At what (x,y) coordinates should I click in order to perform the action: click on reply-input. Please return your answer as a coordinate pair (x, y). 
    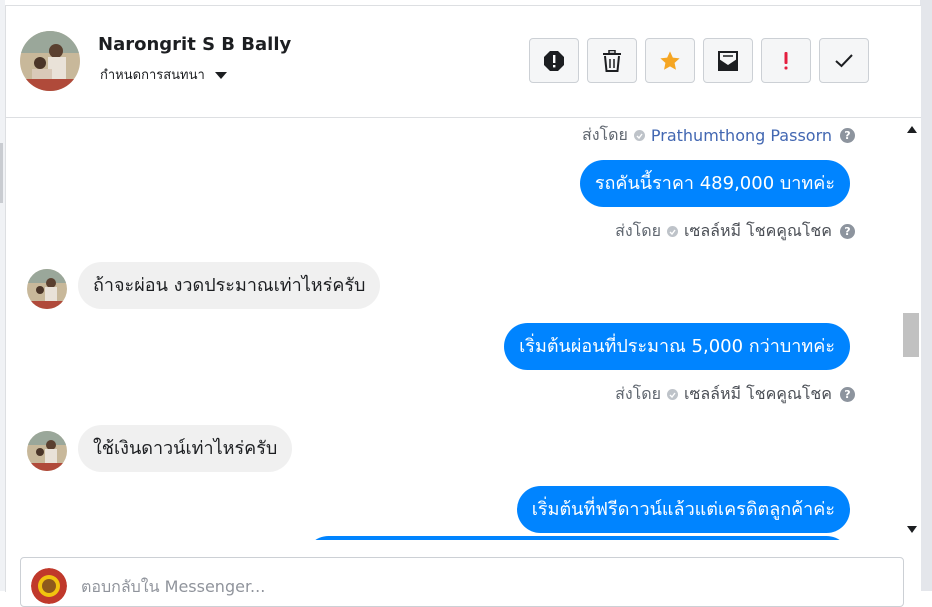
    Looking at the image, I should click on (471, 586).